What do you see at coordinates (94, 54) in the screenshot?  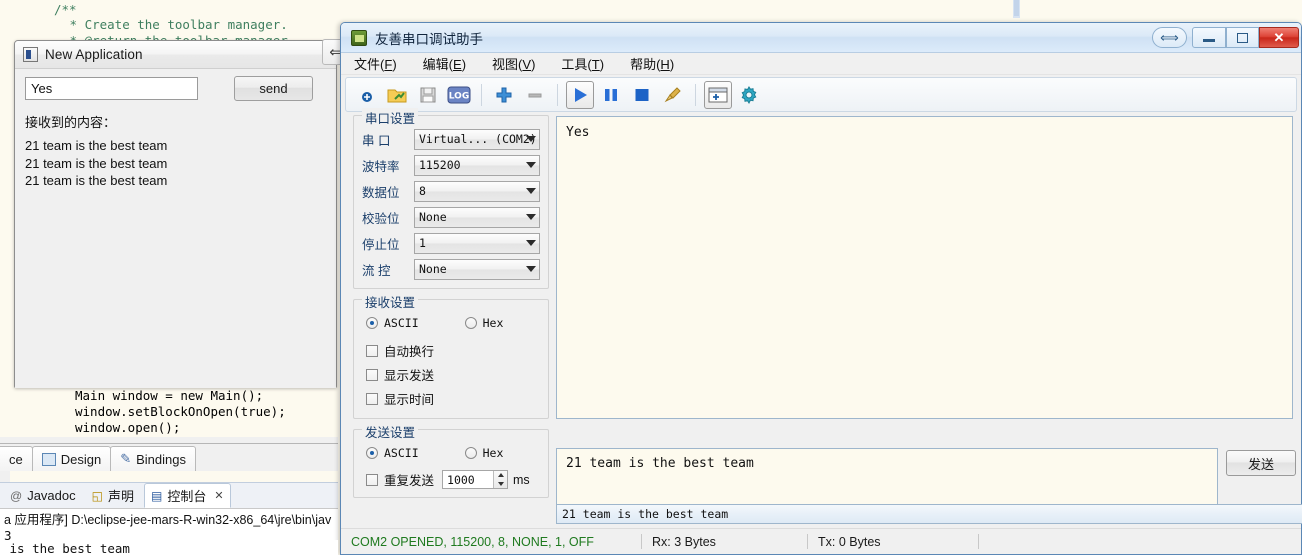 I see `new-application-title: New Application` at bounding box center [94, 54].